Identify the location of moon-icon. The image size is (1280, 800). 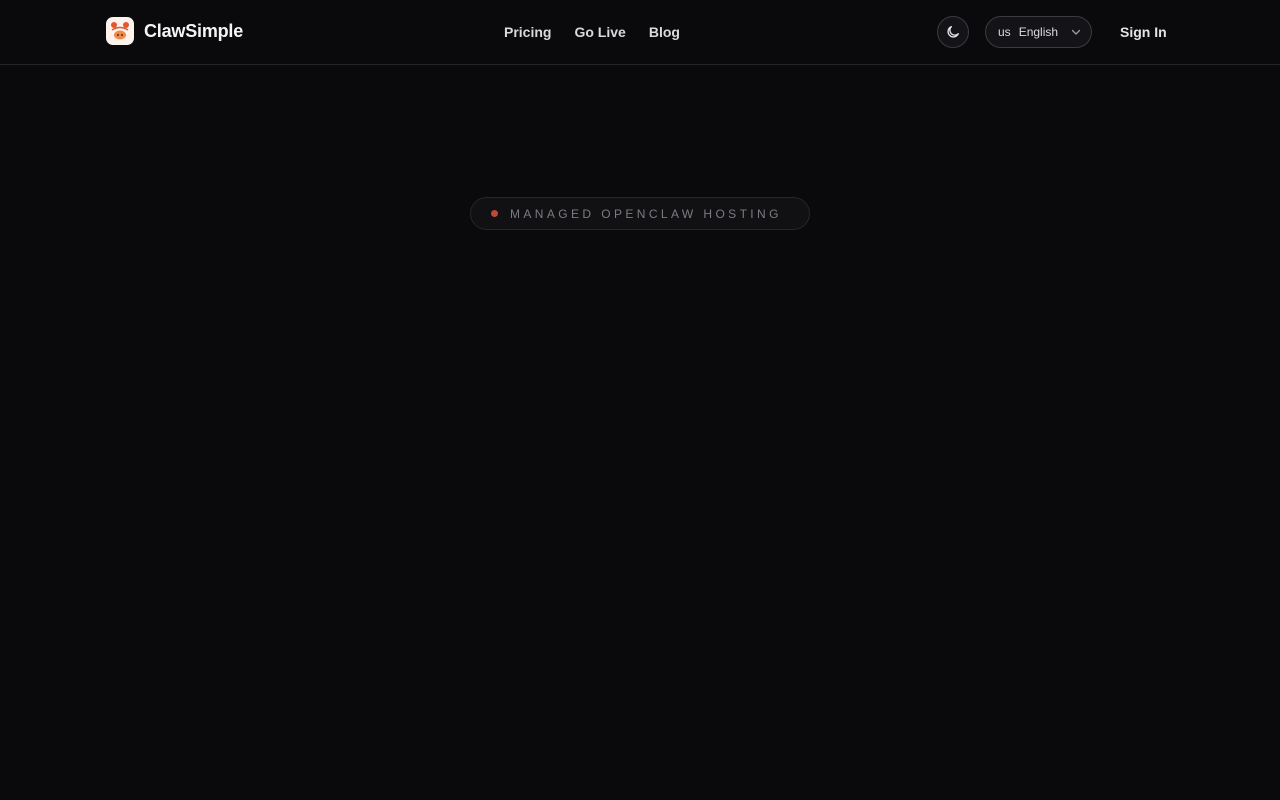
(953, 32).